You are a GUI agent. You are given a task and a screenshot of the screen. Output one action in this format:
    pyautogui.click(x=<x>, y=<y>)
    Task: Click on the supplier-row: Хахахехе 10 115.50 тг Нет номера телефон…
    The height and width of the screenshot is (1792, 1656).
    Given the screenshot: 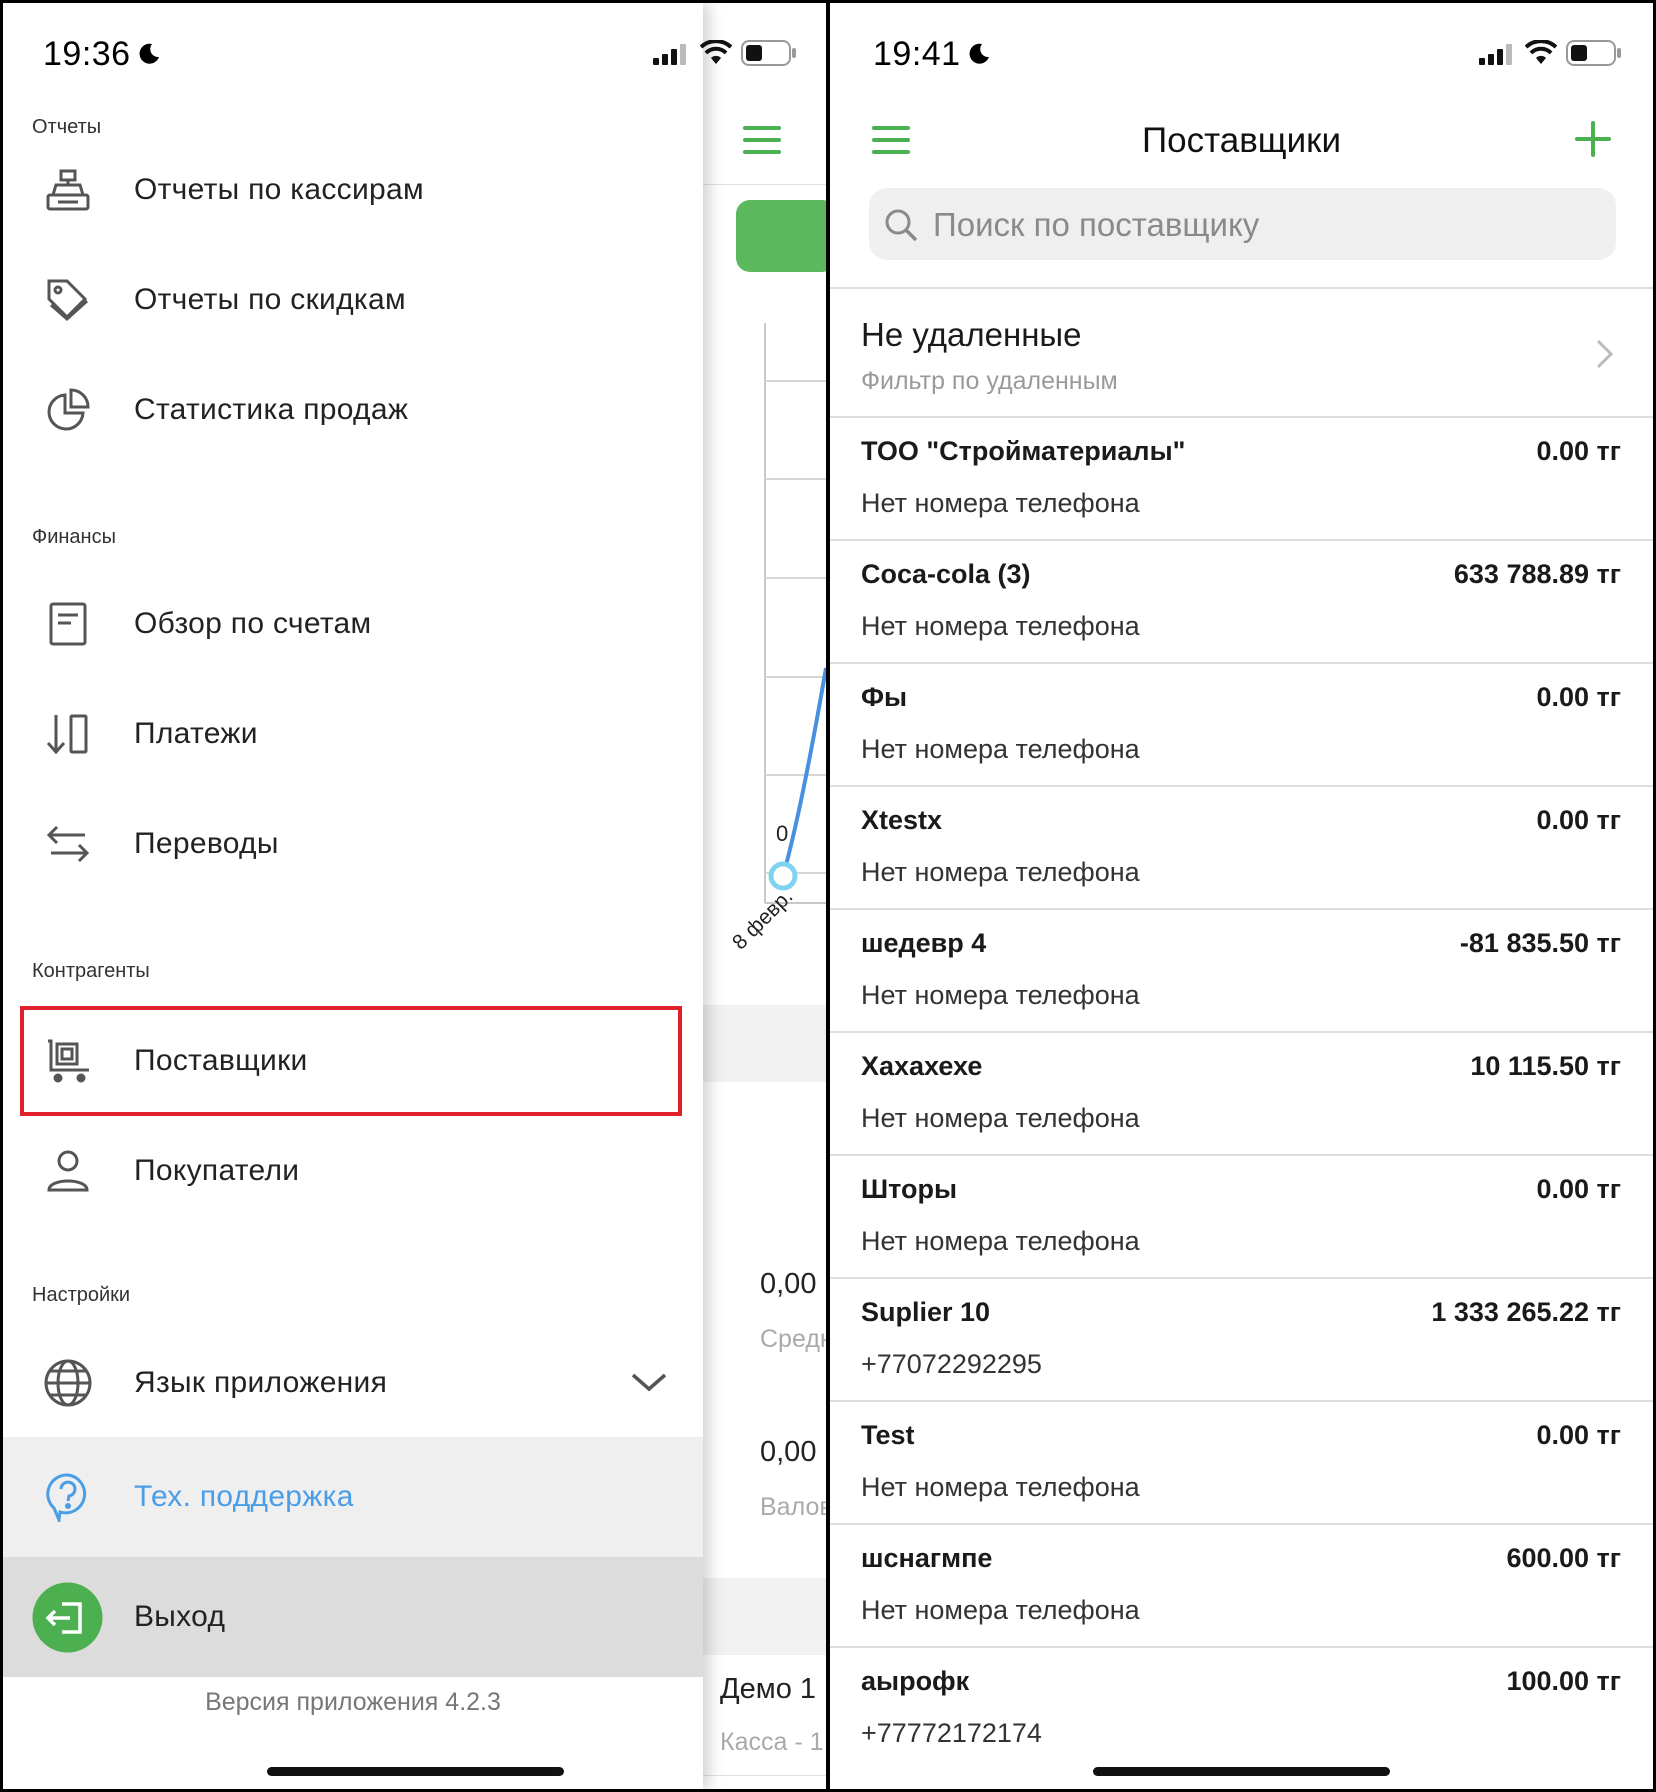 What is the action you would take?
    pyautogui.click(x=1241, y=1094)
    